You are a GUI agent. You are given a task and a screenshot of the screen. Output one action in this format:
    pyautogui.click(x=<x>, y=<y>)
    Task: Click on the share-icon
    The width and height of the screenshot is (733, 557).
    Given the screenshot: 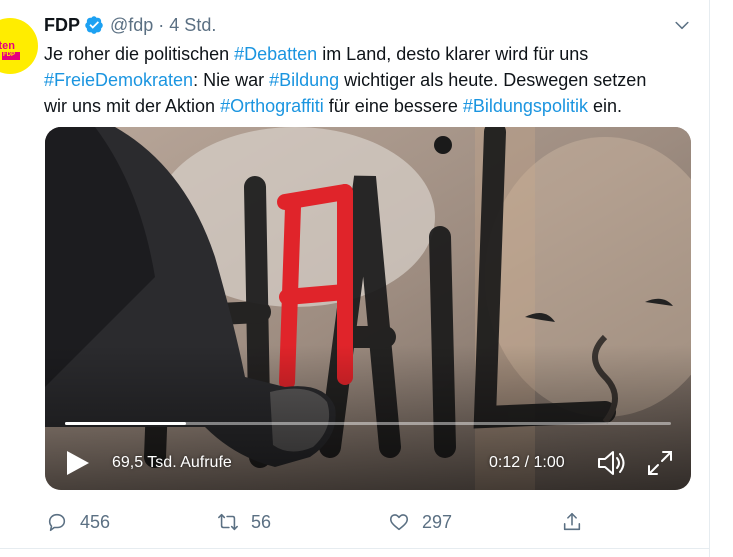 What is the action you would take?
    pyautogui.click(x=572, y=521)
    